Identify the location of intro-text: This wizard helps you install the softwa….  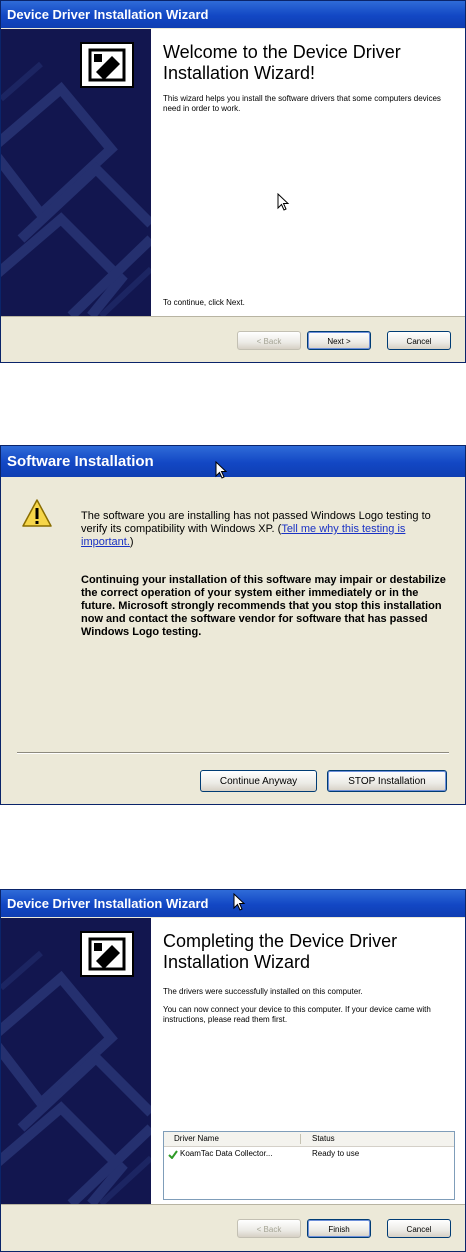
(302, 103).